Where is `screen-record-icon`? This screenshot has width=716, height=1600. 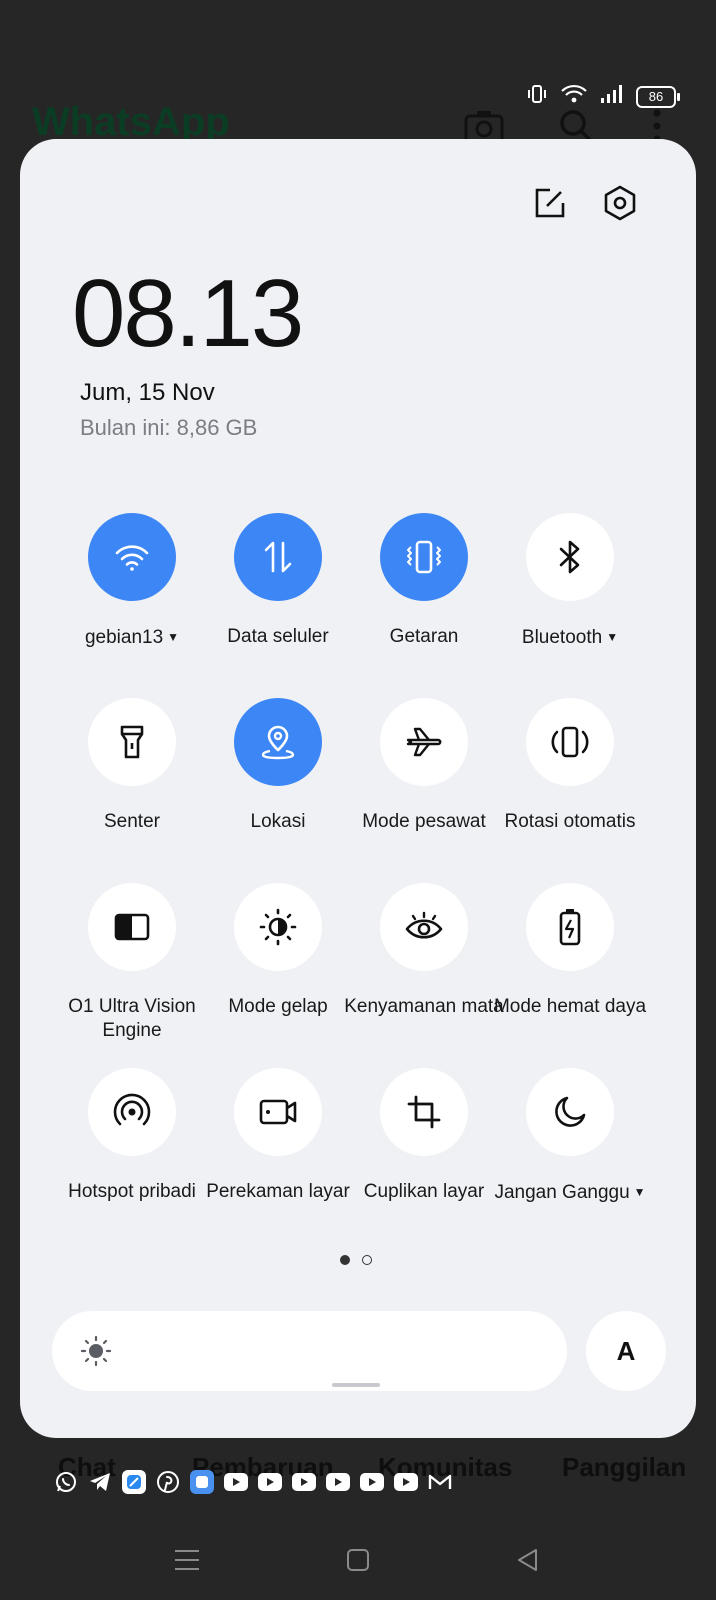 screen-record-icon is located at coordinates (278, 1112).